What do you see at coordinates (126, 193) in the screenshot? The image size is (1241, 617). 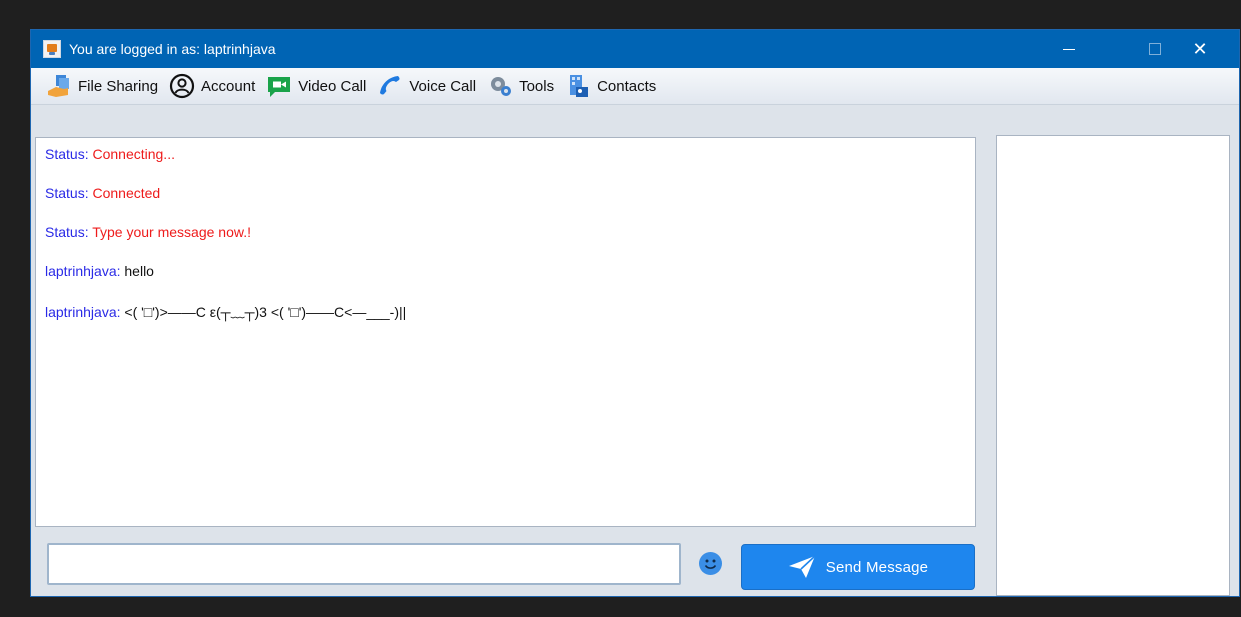 I see `status-text: Connected` at bounding box center [126, 193].